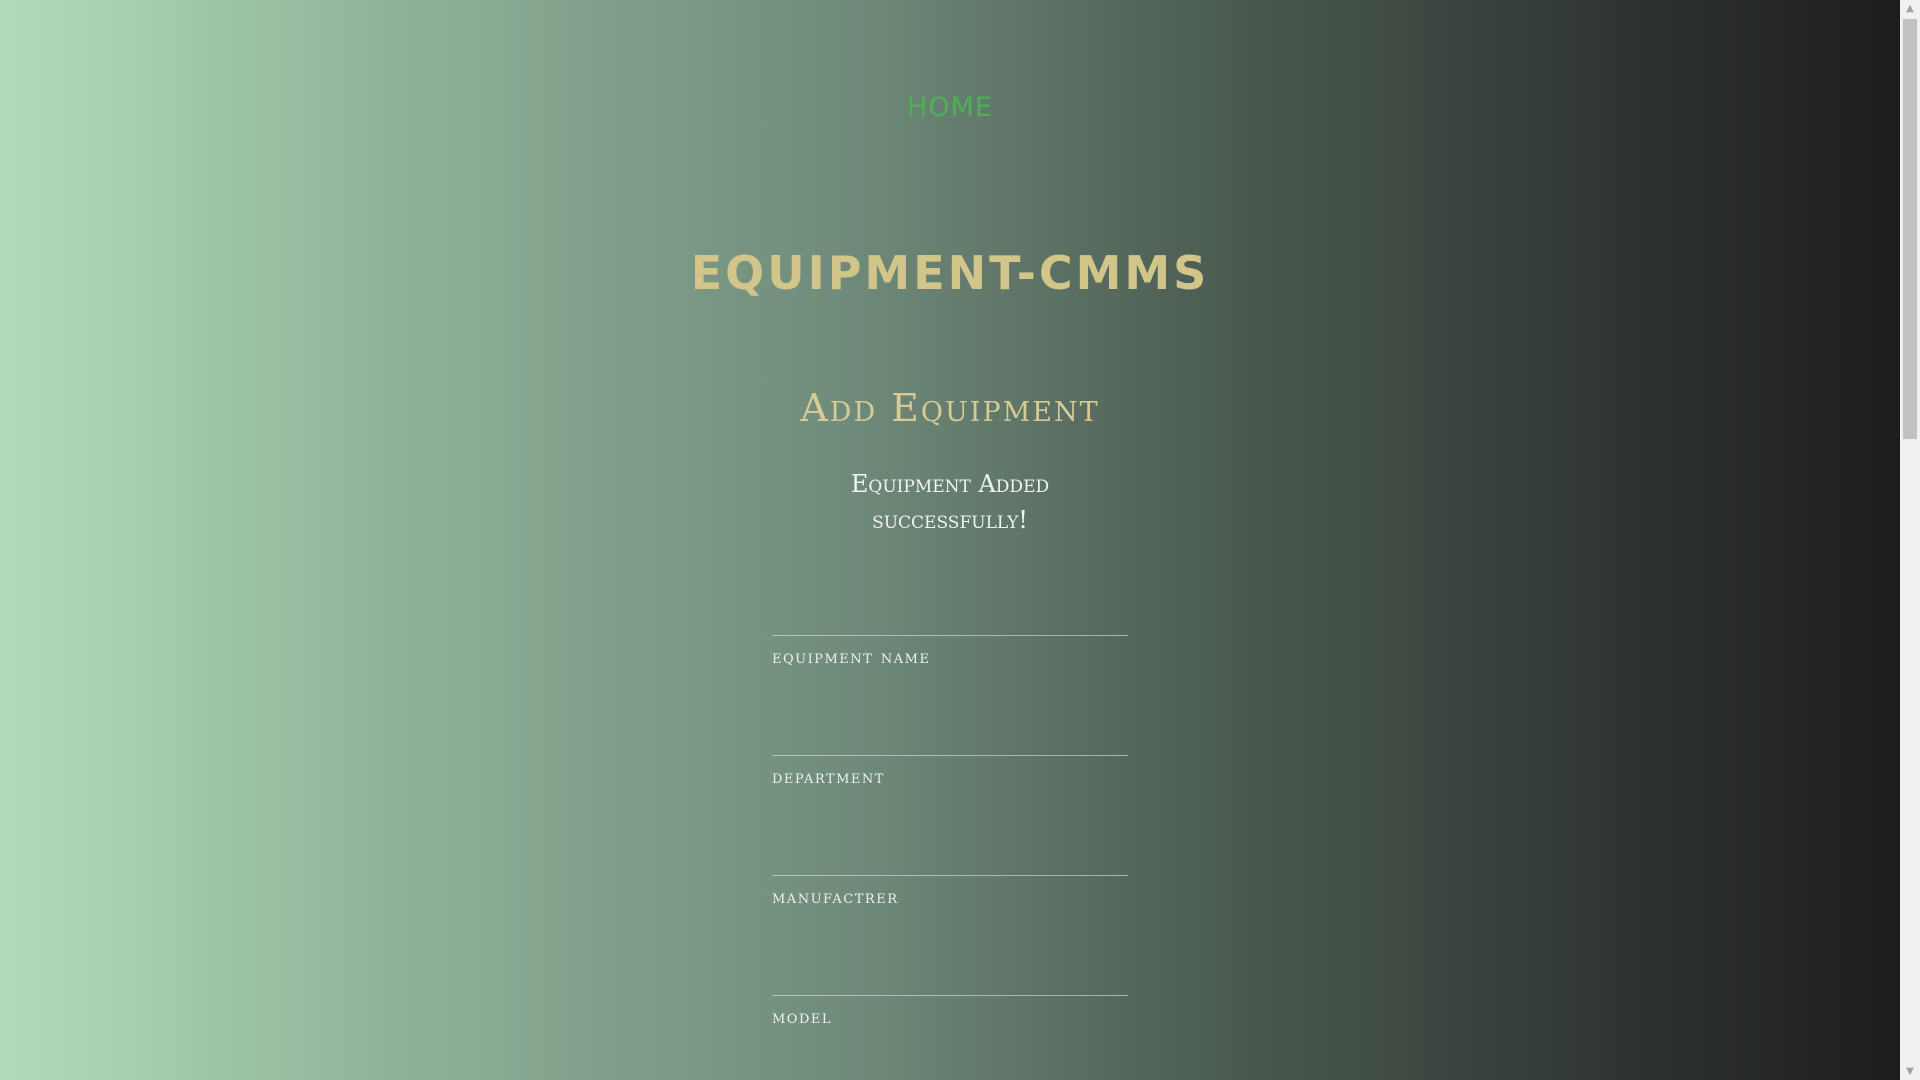 The image size is (1920, 1080). I want to click on scroll-up-arrow-icon: ▲, so click(1910, 8).